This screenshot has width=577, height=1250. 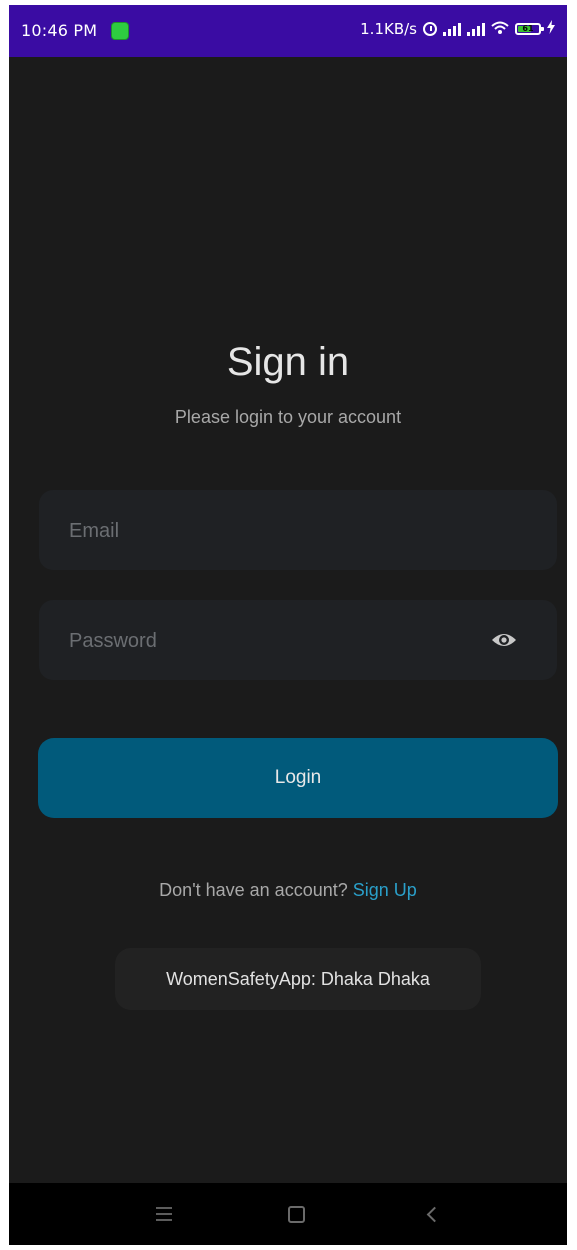 I want to click on page-title: Sign in, so click(x=288, y=362).